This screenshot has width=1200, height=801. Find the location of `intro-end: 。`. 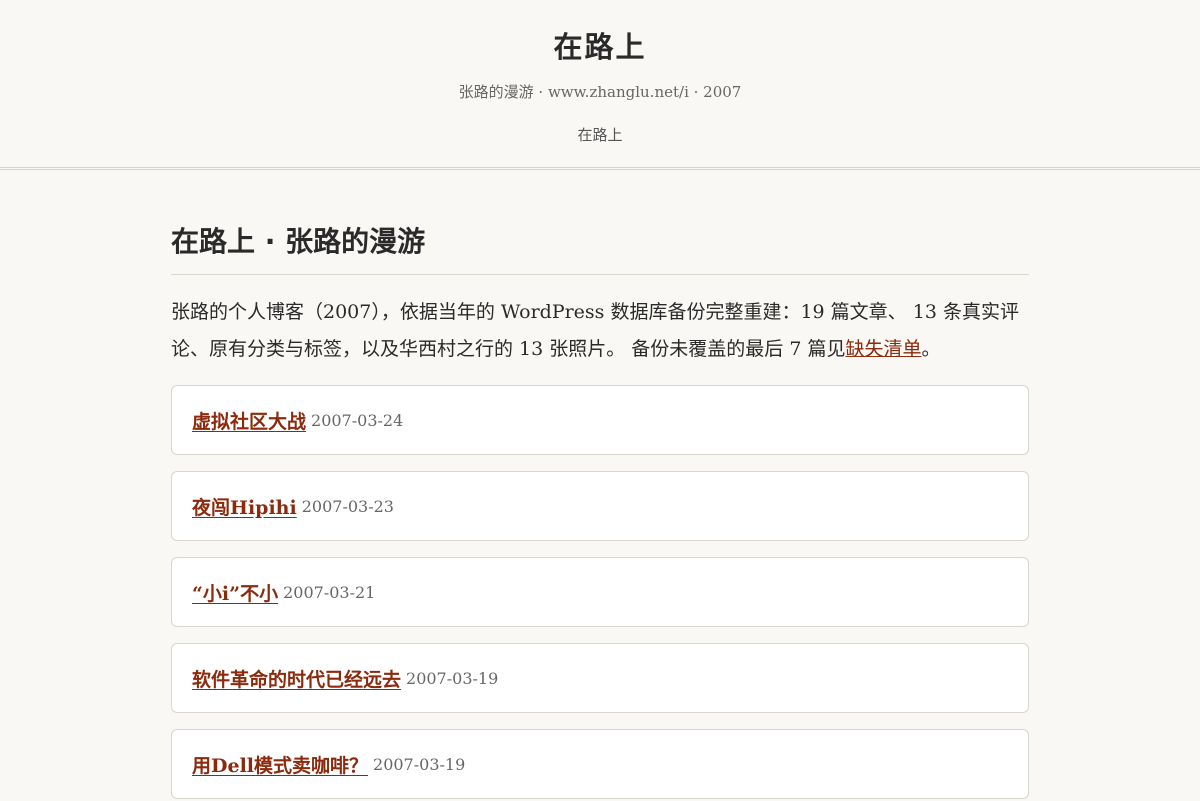

intro-end: 。 is located at coordinates (931, 349).